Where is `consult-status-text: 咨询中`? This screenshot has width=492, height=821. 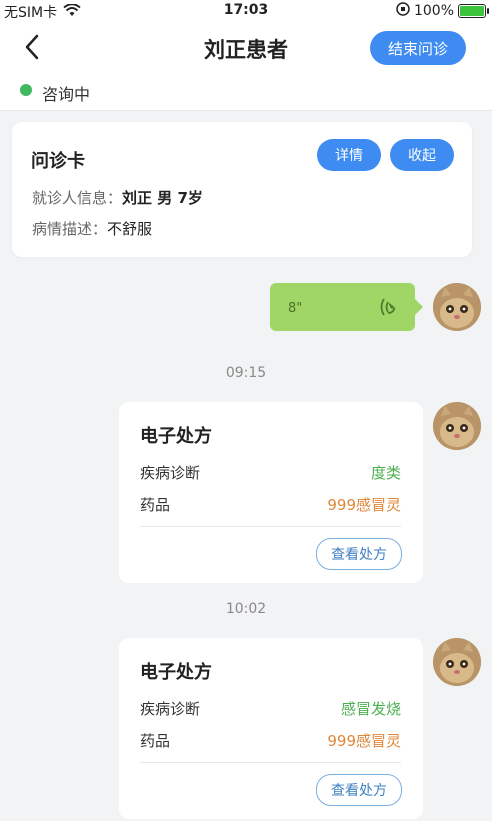 consult-status-text: 咨询中 is located at coordinates (66, 94).